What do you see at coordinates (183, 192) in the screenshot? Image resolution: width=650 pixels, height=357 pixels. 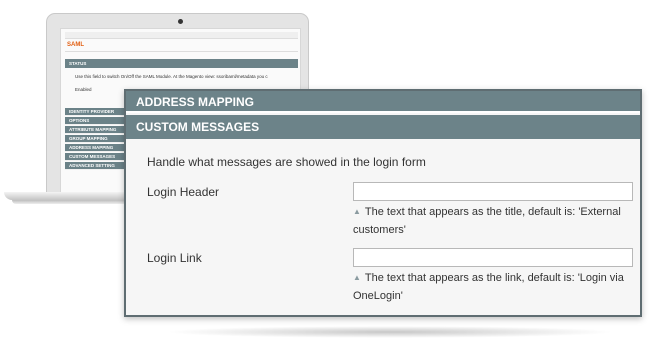 I see `login-header-label: Login Header` at bounding box center [183, 192].